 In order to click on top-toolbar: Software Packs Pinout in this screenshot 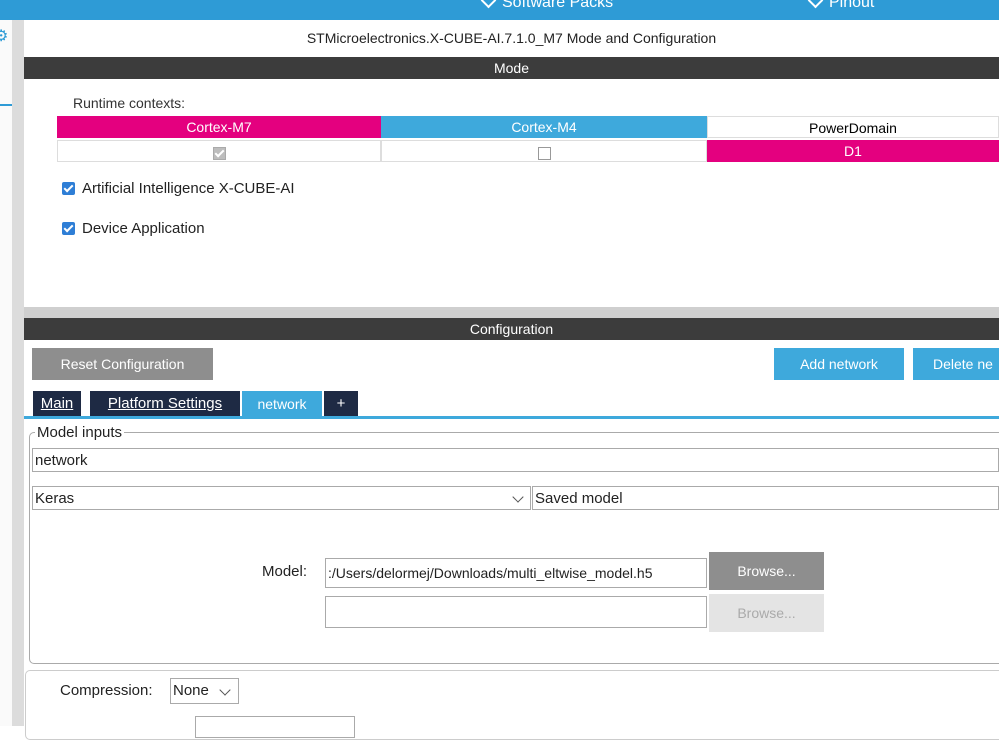, I will do `click(499, 10)`.